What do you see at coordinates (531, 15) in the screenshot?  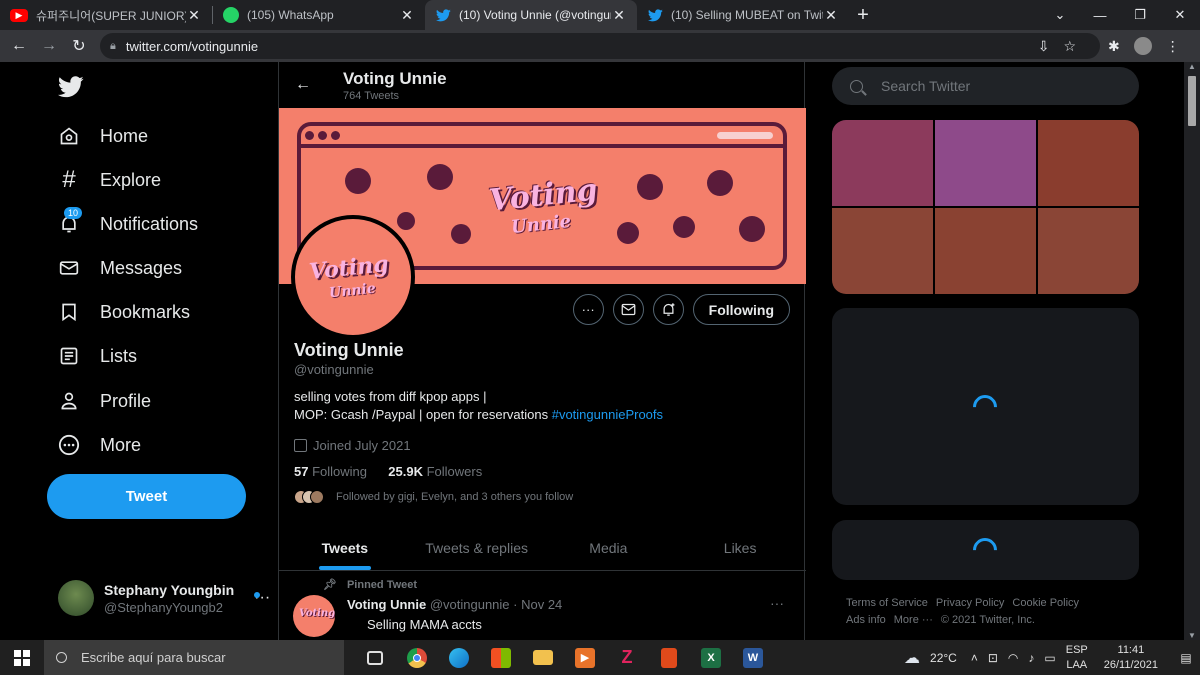 I see `browser-tab-voting-unnie: (10) Voting Unnie (@votingunnie ✕` at bounding box center [531, 15].